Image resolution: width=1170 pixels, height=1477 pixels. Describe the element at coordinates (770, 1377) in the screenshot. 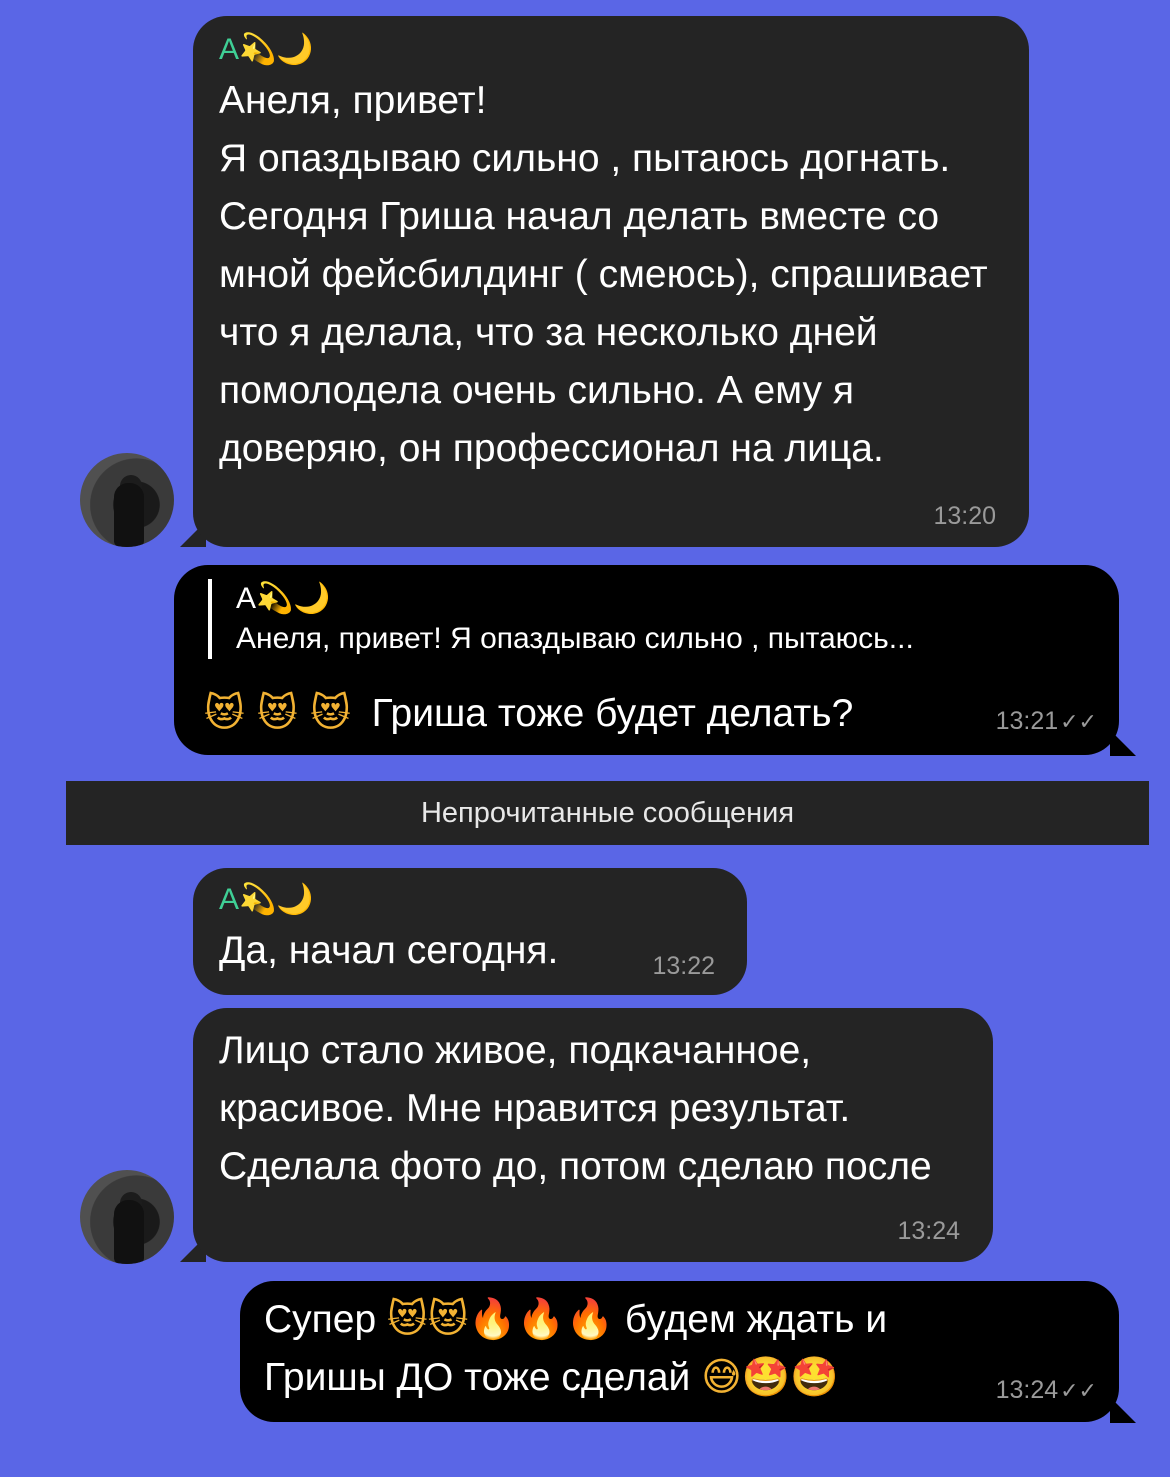

I see `emoji-group: 😅🤩🤩` at that location.